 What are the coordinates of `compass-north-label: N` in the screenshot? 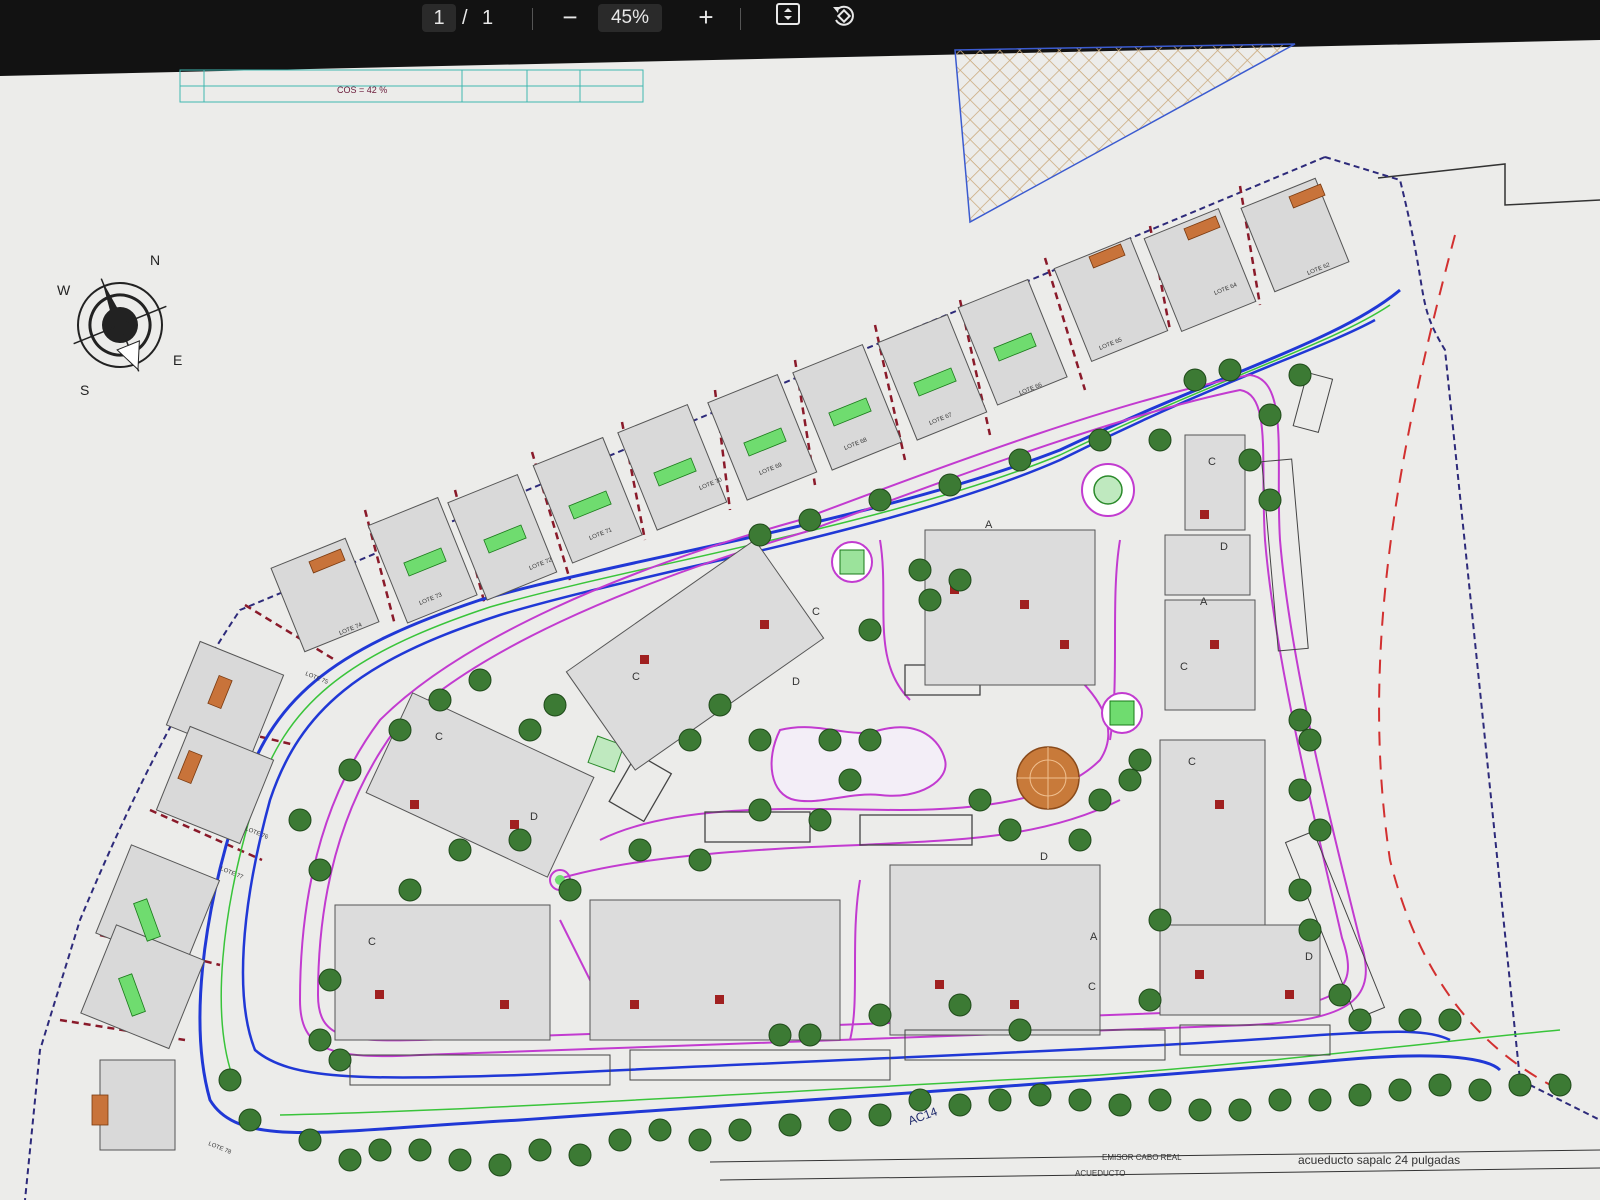 It's located at (155, 260).